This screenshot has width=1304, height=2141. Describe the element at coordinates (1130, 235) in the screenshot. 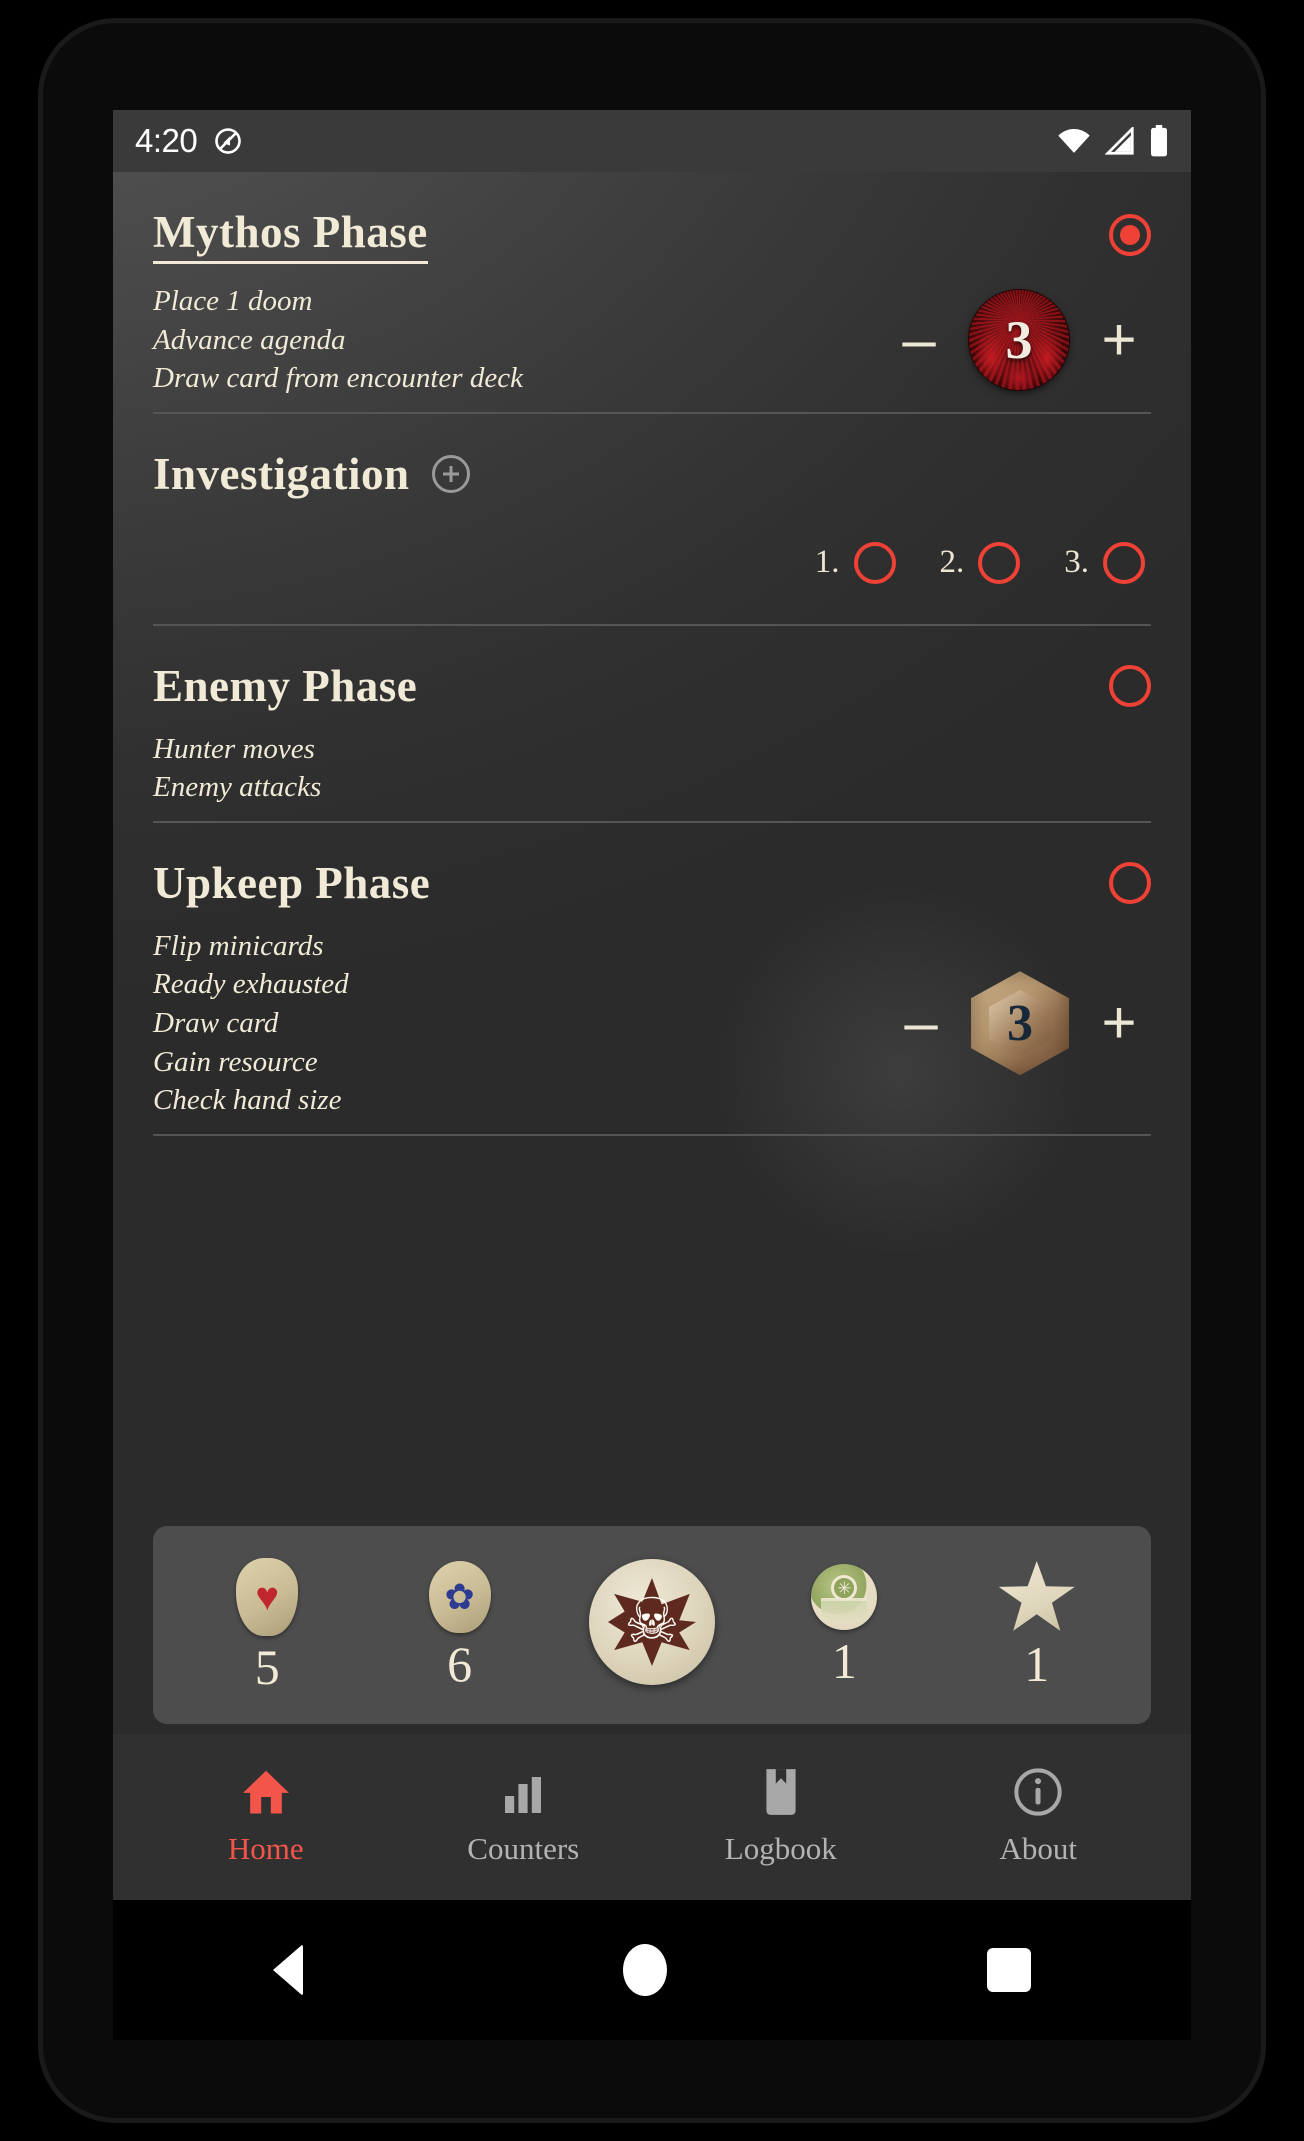

I see `phase-radio-mythos` at that location.